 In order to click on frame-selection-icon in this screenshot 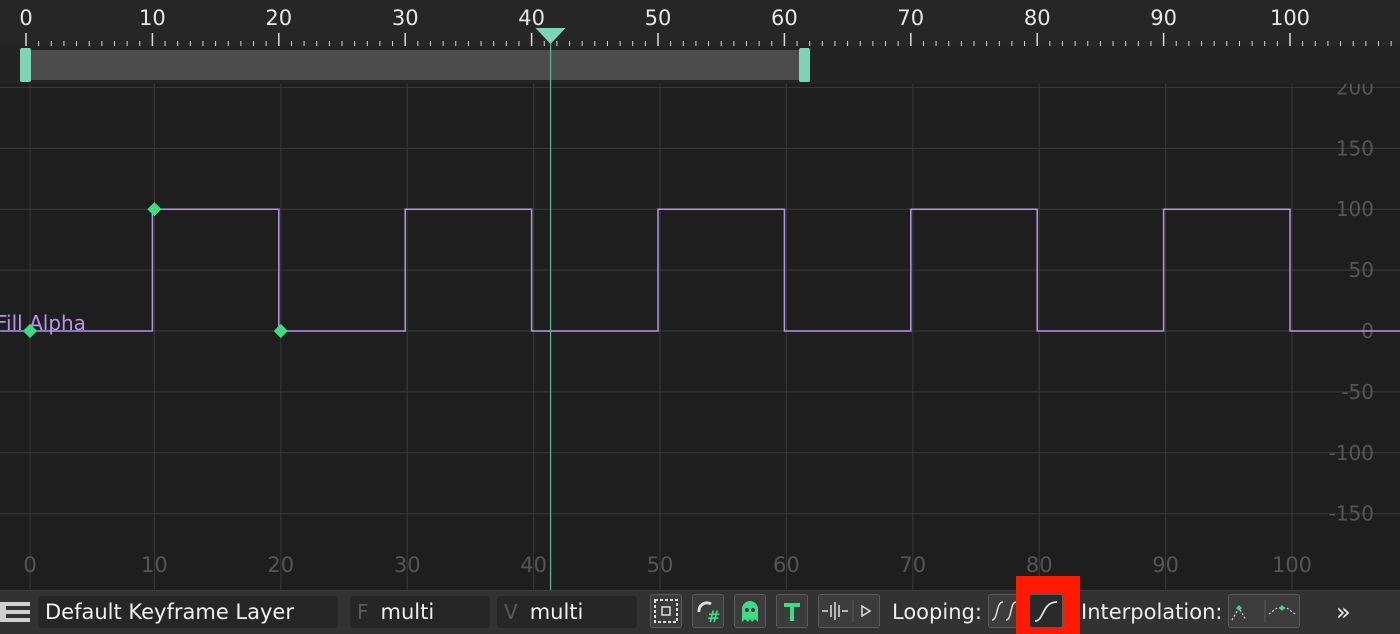, I will do `click(666, 611)`.